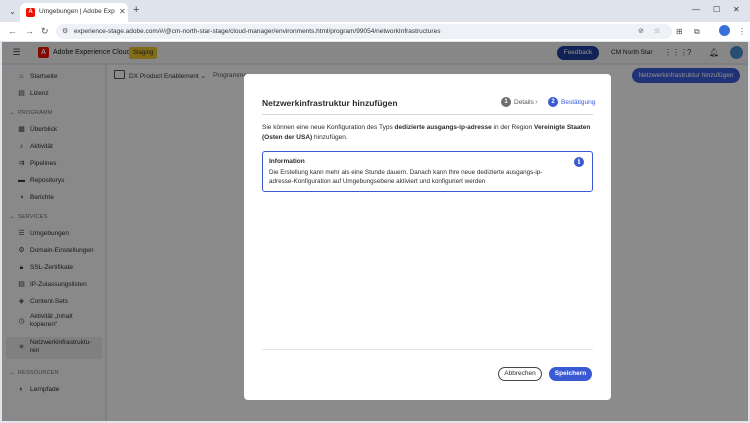  I want to click on browser-tab: A Umgebungen | Adobe Experience ✕, so click(74, 12).